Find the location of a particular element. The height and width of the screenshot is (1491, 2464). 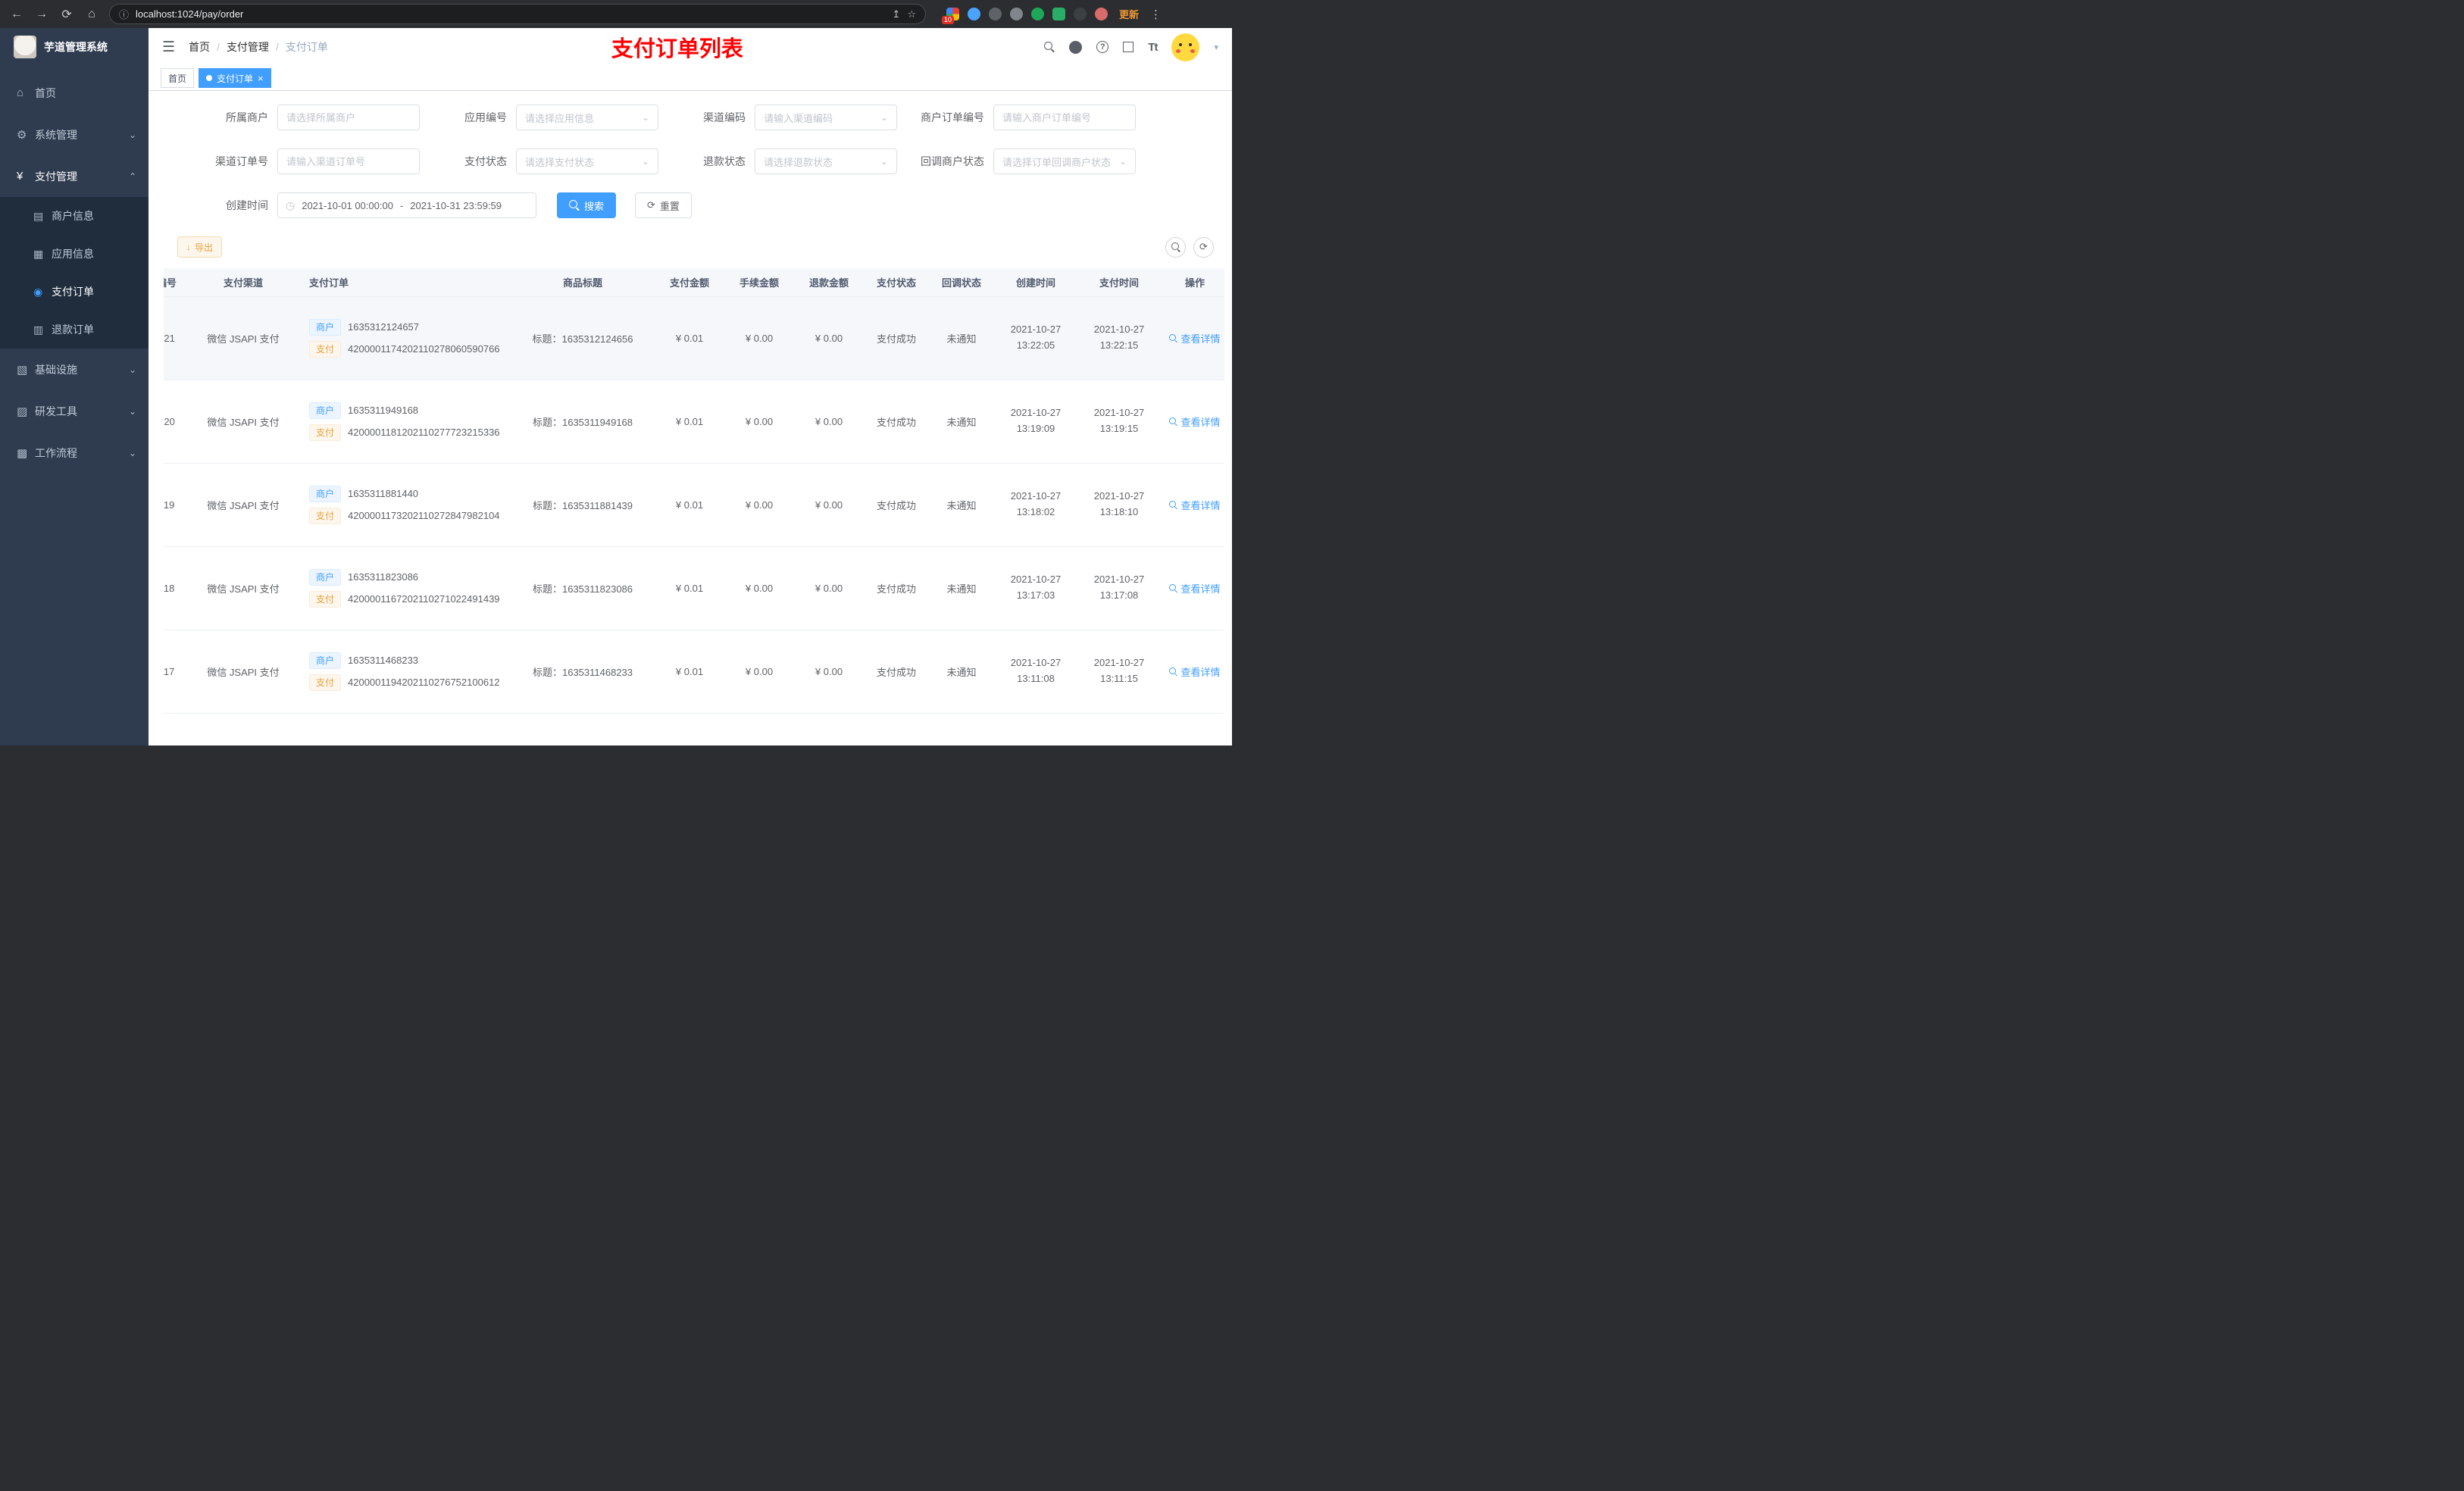

browser-profile-avatar is located at coordinates (1101, 14).